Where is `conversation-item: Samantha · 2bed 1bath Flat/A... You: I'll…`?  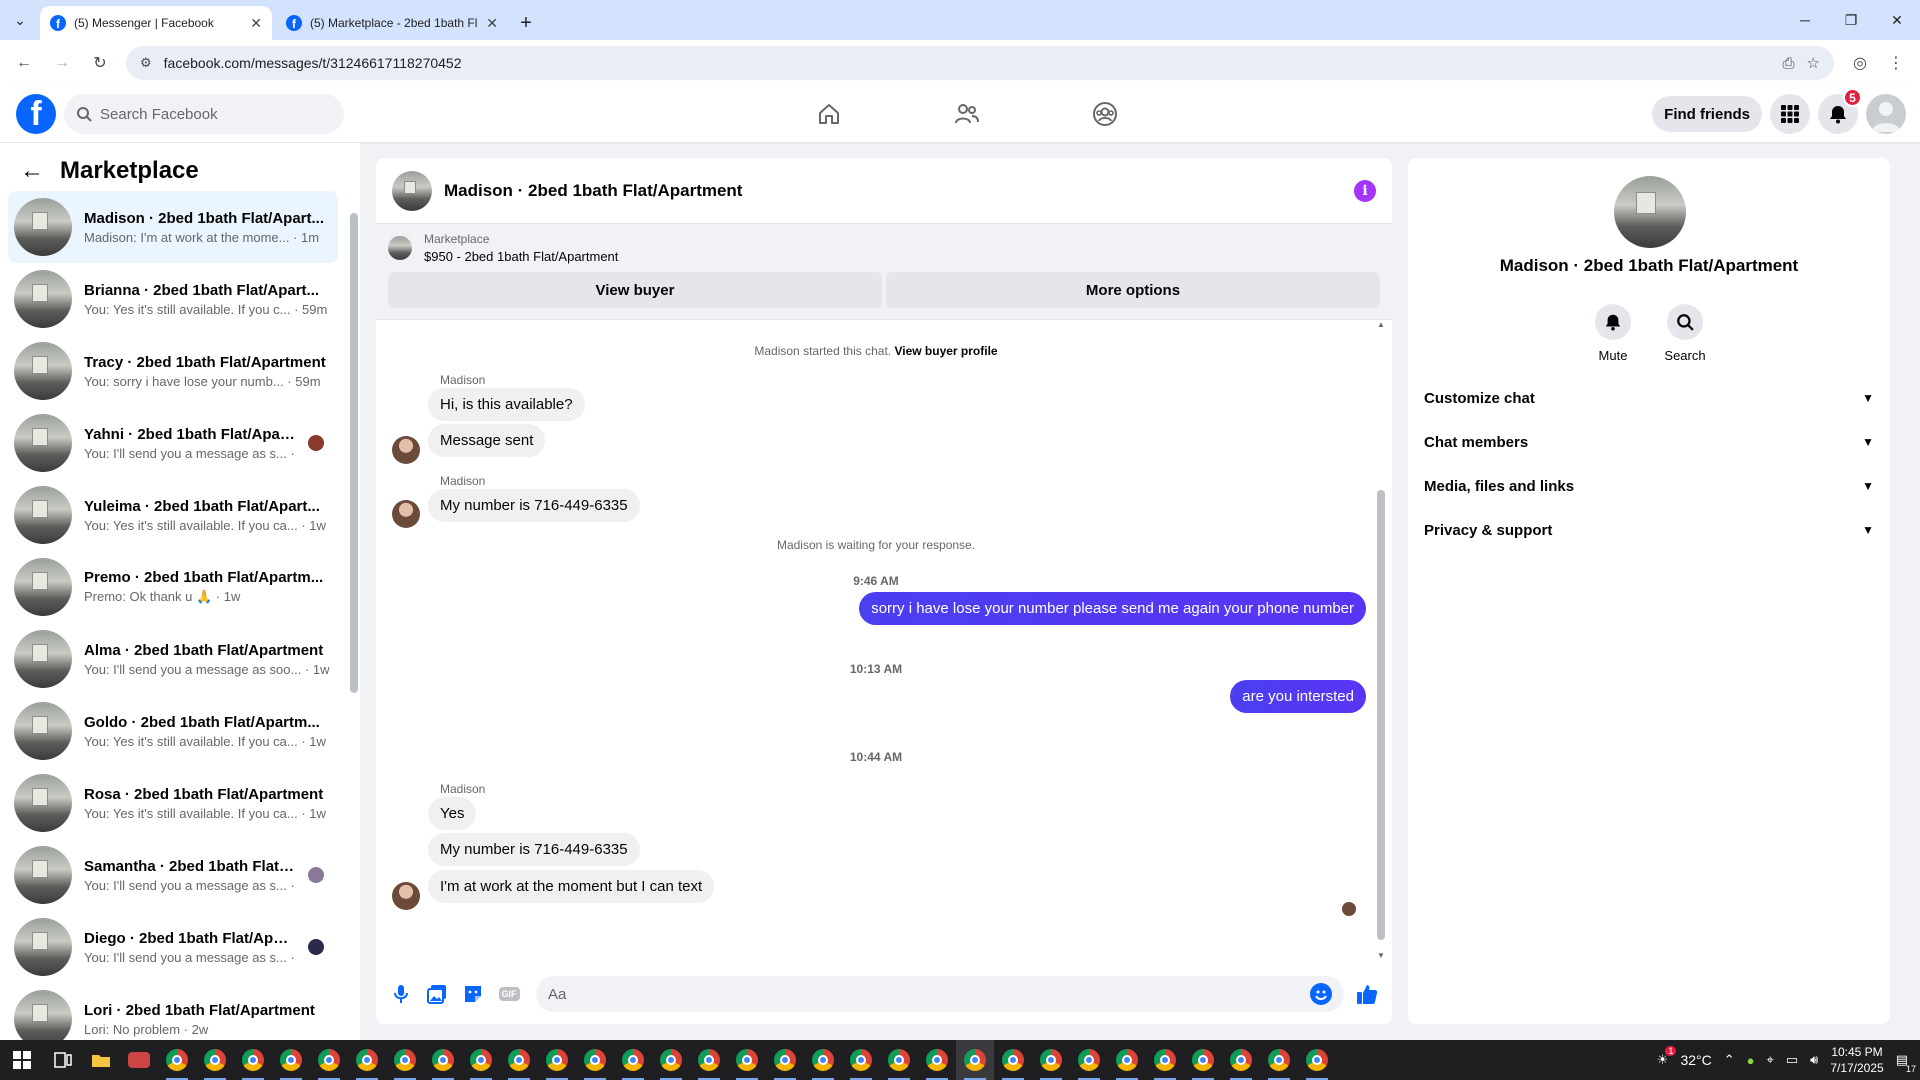 conversation-item: Samantha · 2bed 1bath Flat/A... You: I'll… is located at coordinates (173, 875).